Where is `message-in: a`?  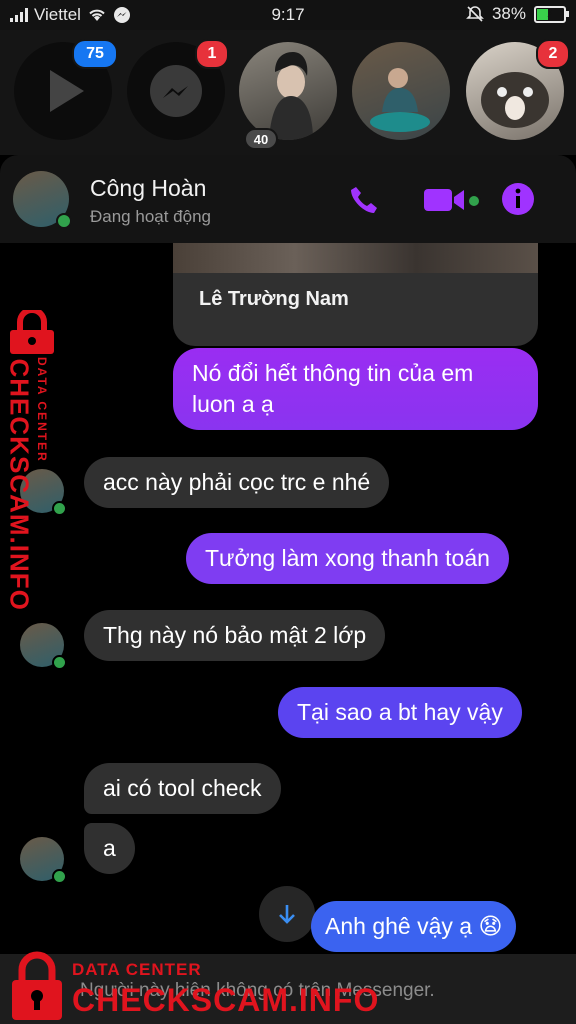 message-in: a is located at coordinates (109, 848).